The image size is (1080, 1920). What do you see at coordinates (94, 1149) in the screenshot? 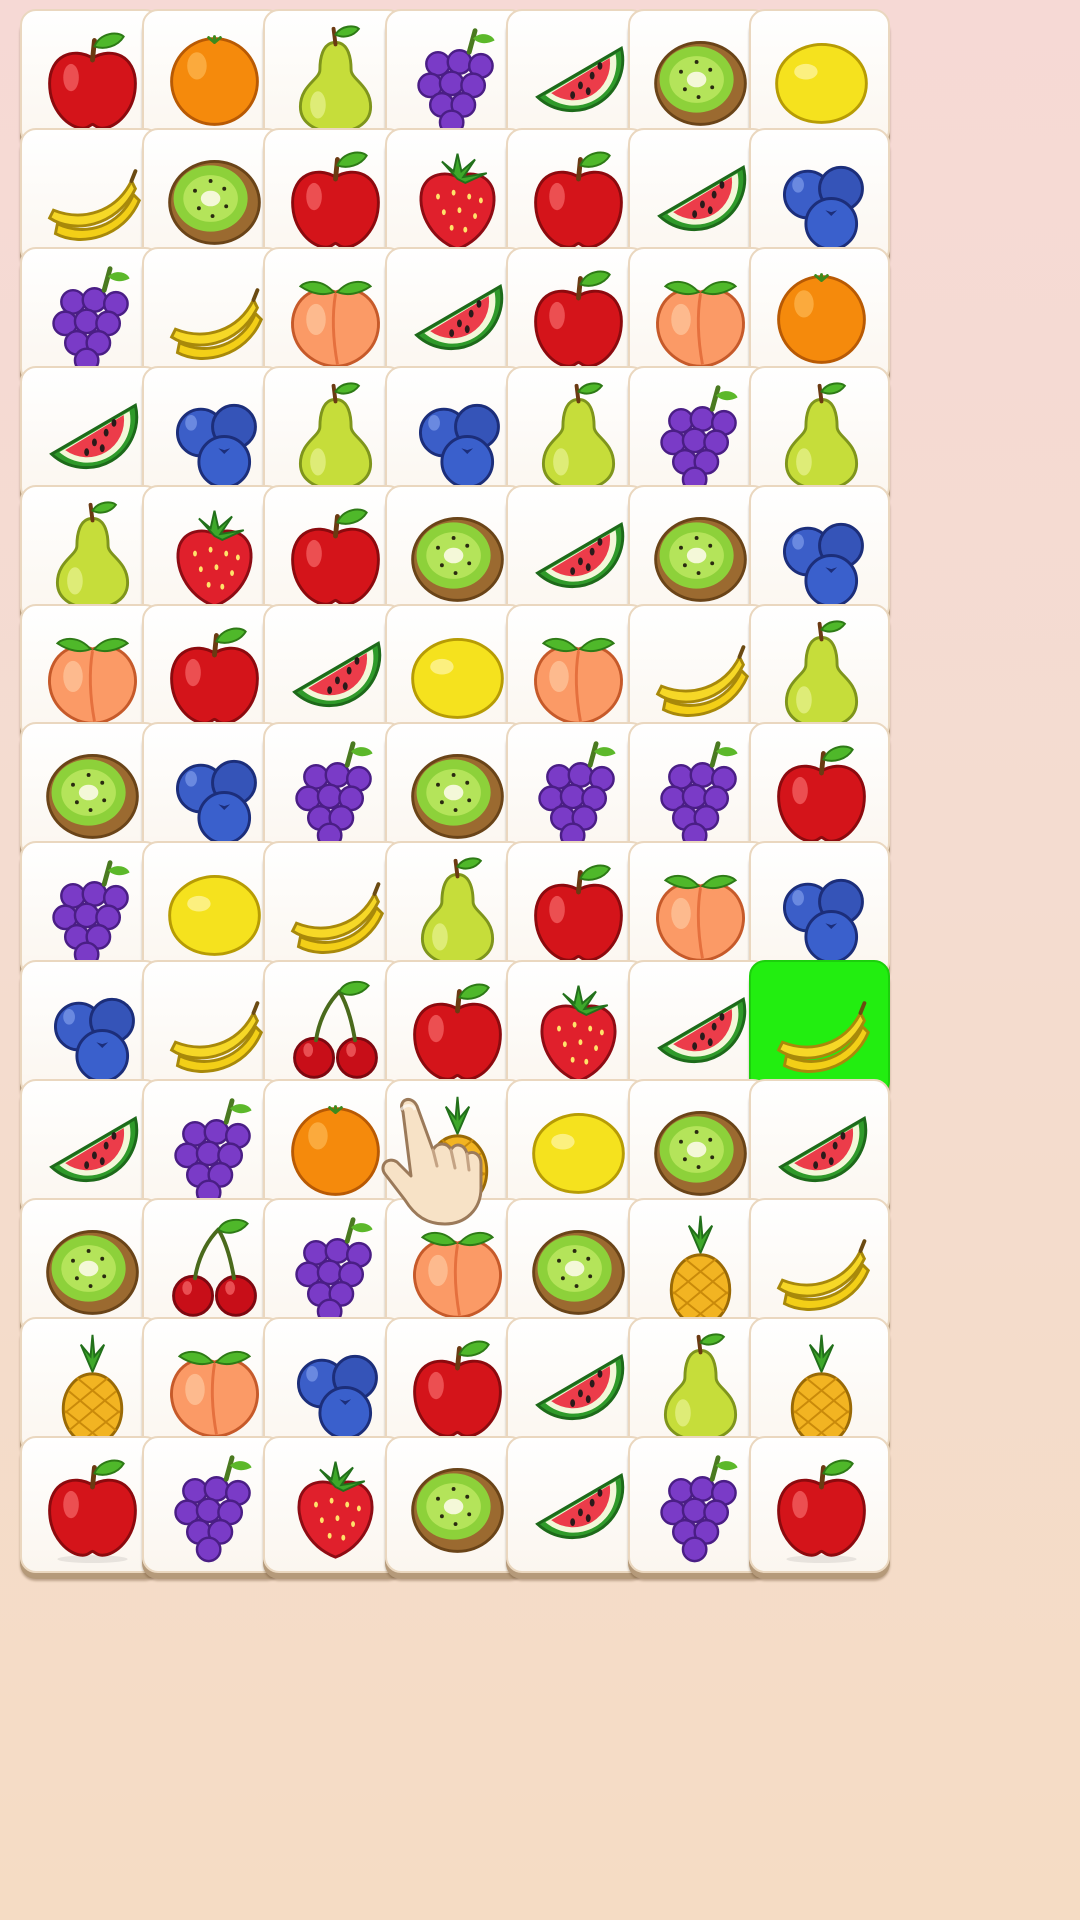
I see `watermelon-icon` at bounding box center [94, 1149].